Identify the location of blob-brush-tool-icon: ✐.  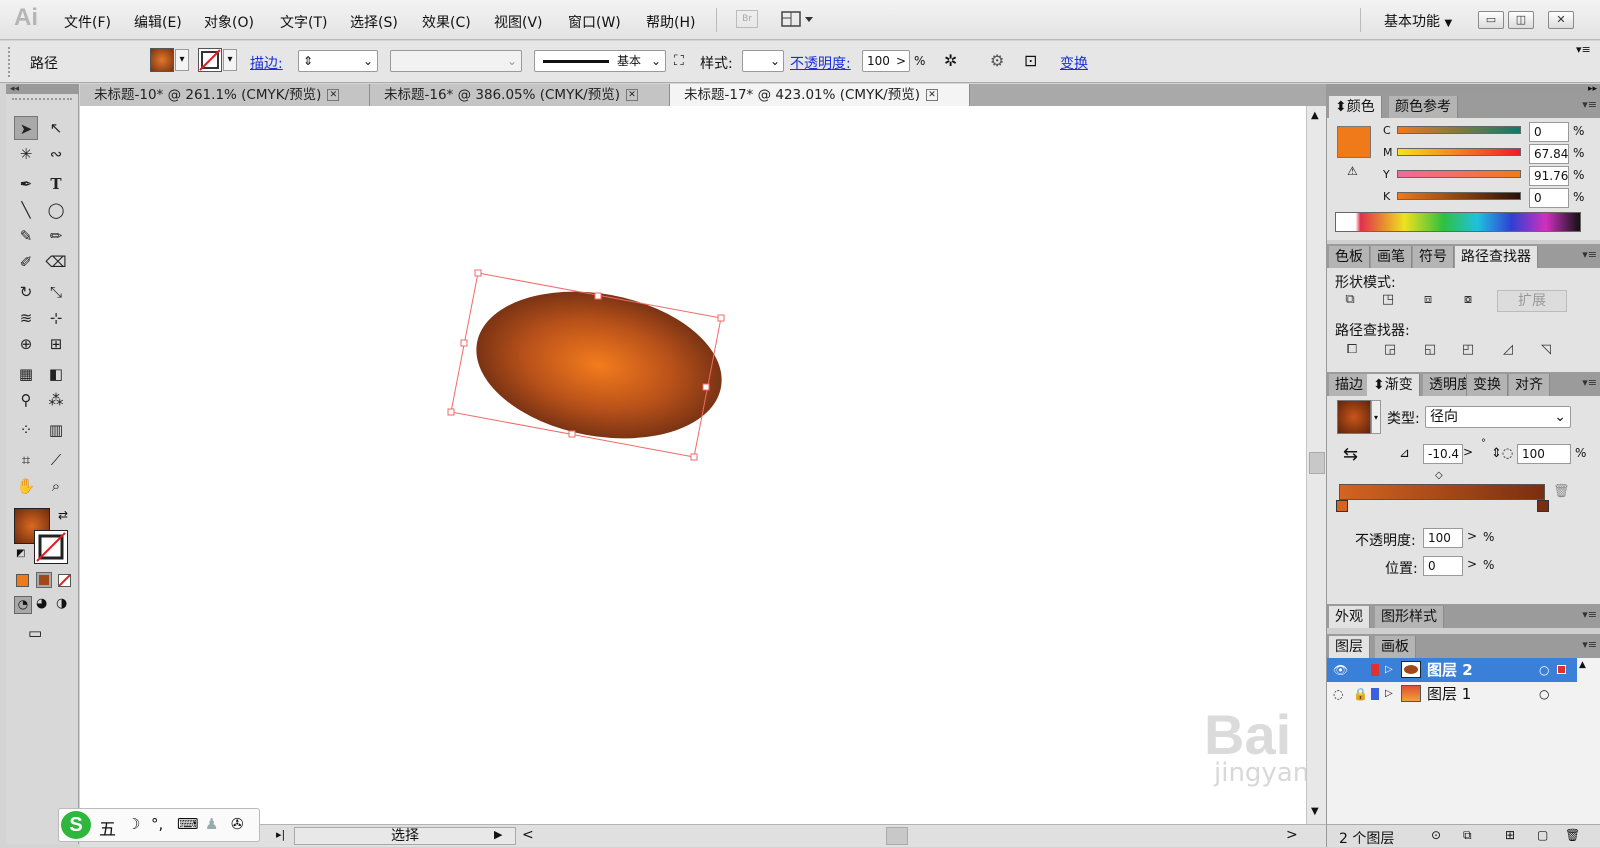
(26, 262).